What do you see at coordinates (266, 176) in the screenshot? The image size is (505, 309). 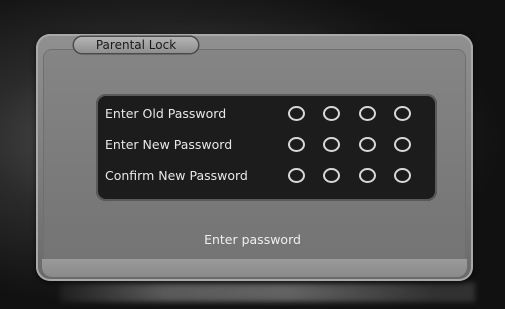 I see `confirm-password-row: Confirm New Password` at bounding box center [266, 176].